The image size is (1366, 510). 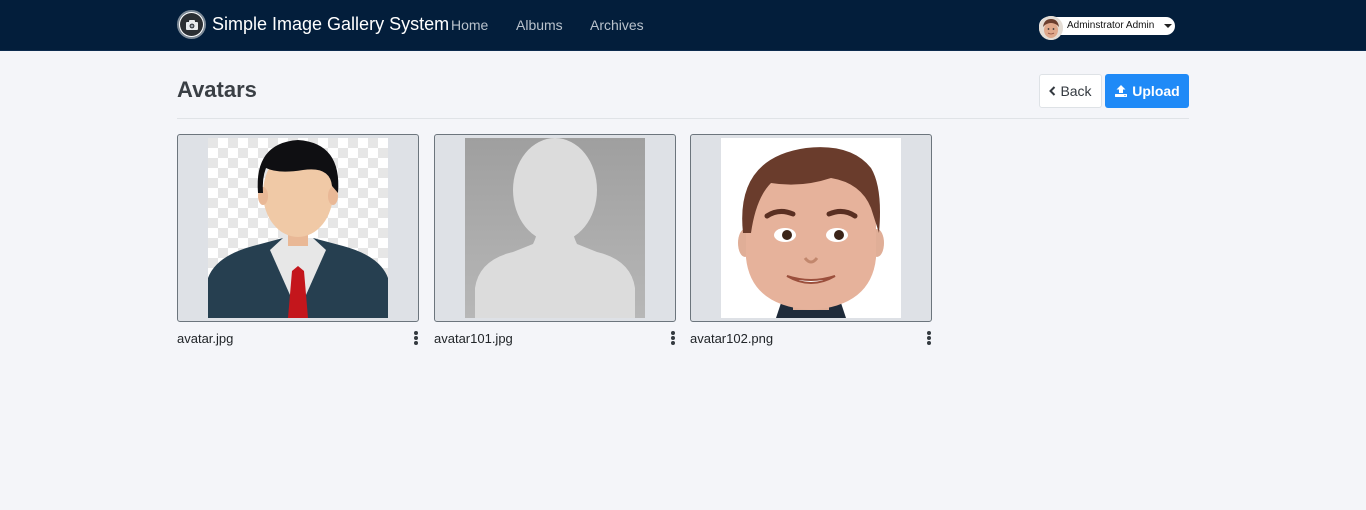 What do you see at coordinates (469, 25) in the screenshot?
I see `nav-link-home: Home` at bounding box center [469, 25].